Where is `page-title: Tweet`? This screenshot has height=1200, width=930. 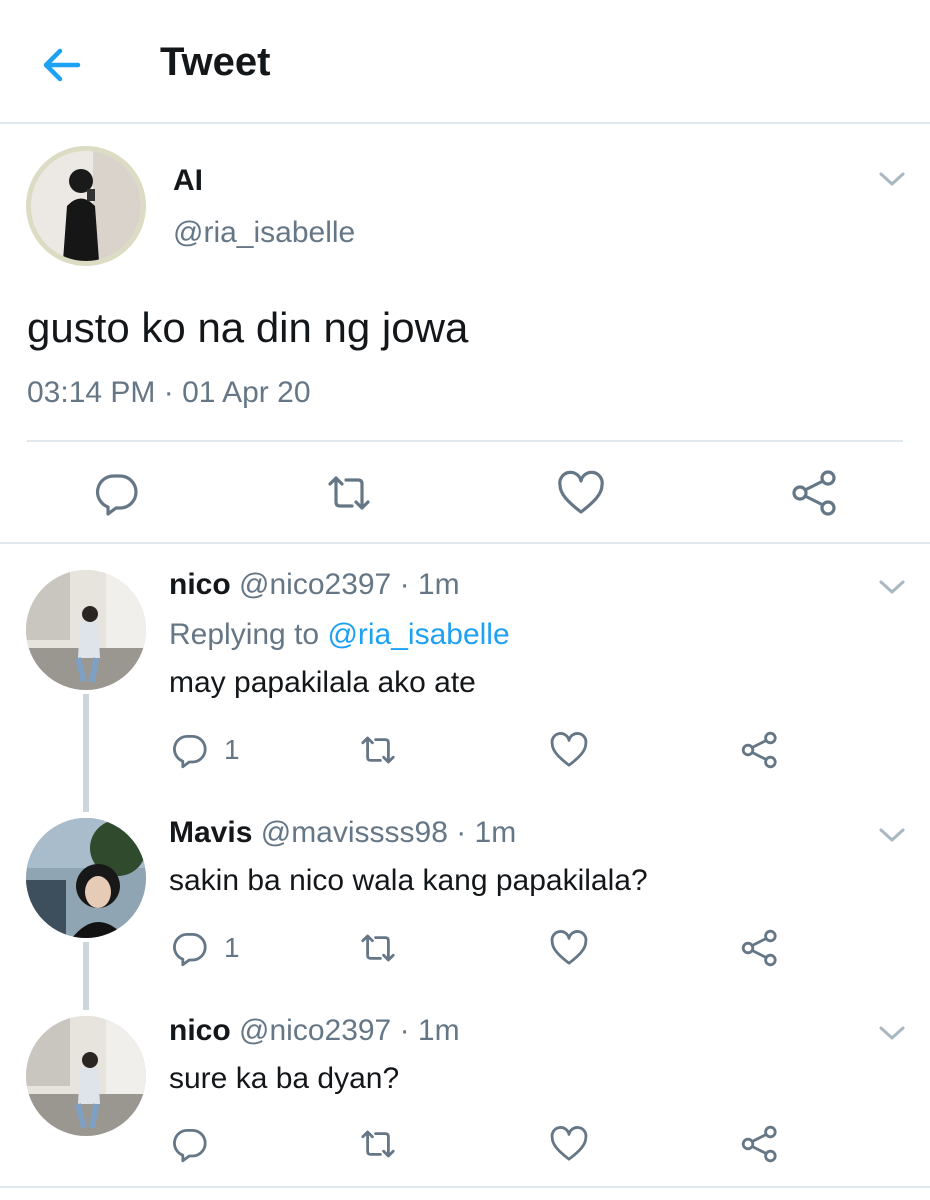 page-title: Tweet is located at coordinates (215, 62).